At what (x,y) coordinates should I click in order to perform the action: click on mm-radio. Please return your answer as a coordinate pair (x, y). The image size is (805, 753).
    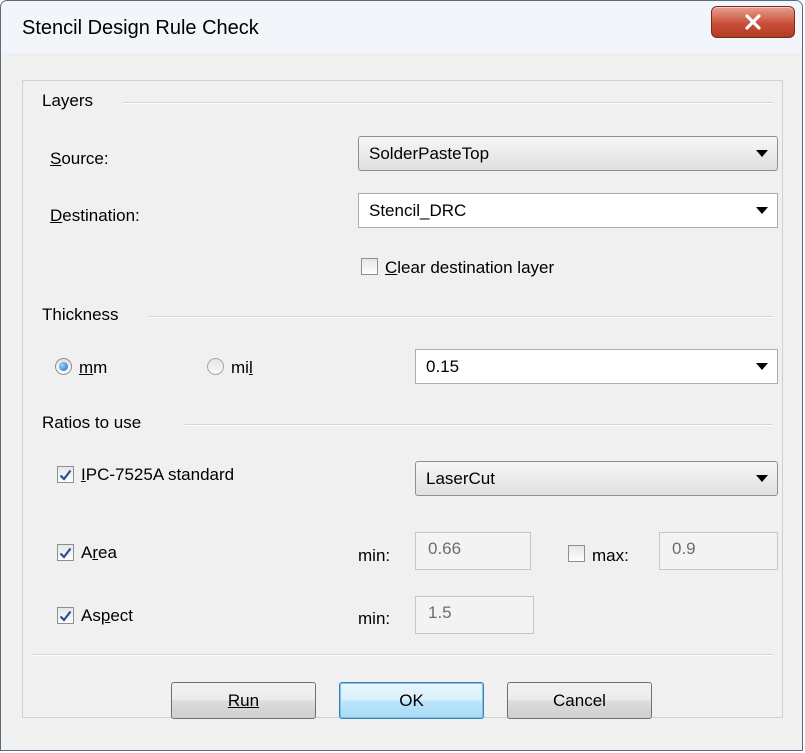
    Looking at the image, I should click on (63, 366).